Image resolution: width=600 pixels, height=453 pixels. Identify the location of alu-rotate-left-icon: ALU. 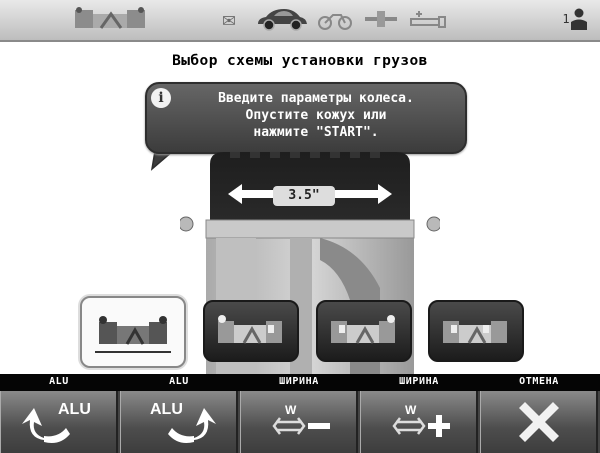
(56, 422).